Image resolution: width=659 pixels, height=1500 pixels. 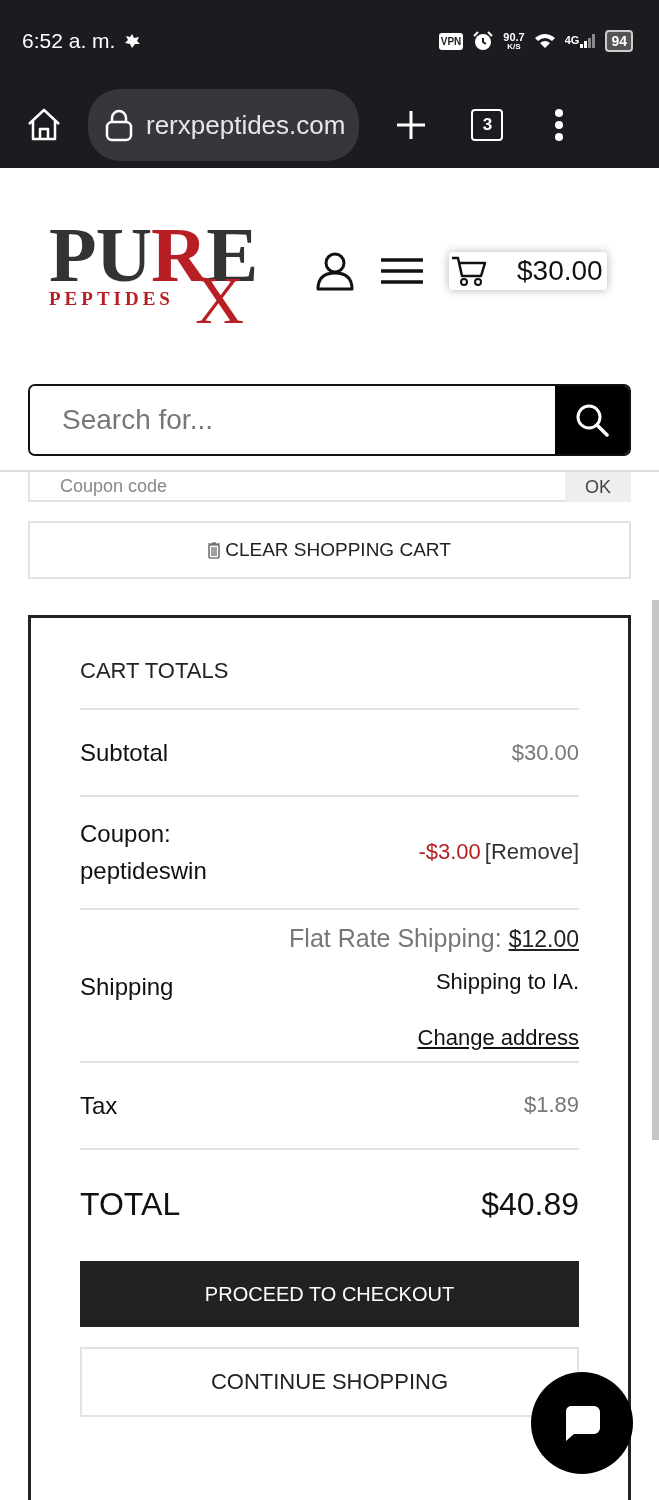 I want to click on search-icon, so click(x=592, y=420).